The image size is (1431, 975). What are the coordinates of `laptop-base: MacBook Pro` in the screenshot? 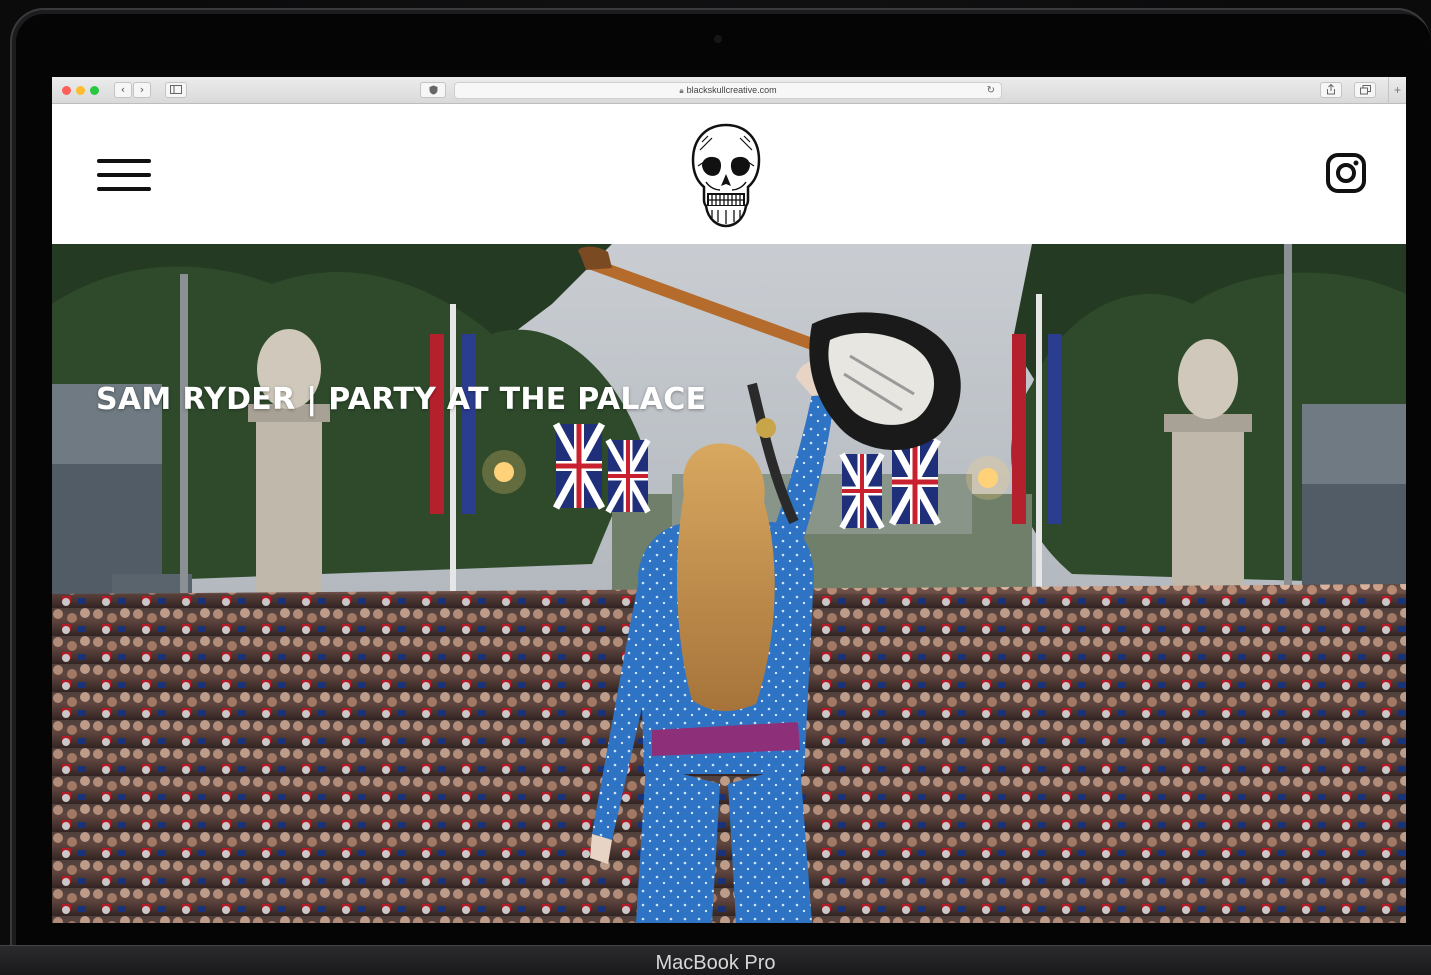 It's located at (715, 960).